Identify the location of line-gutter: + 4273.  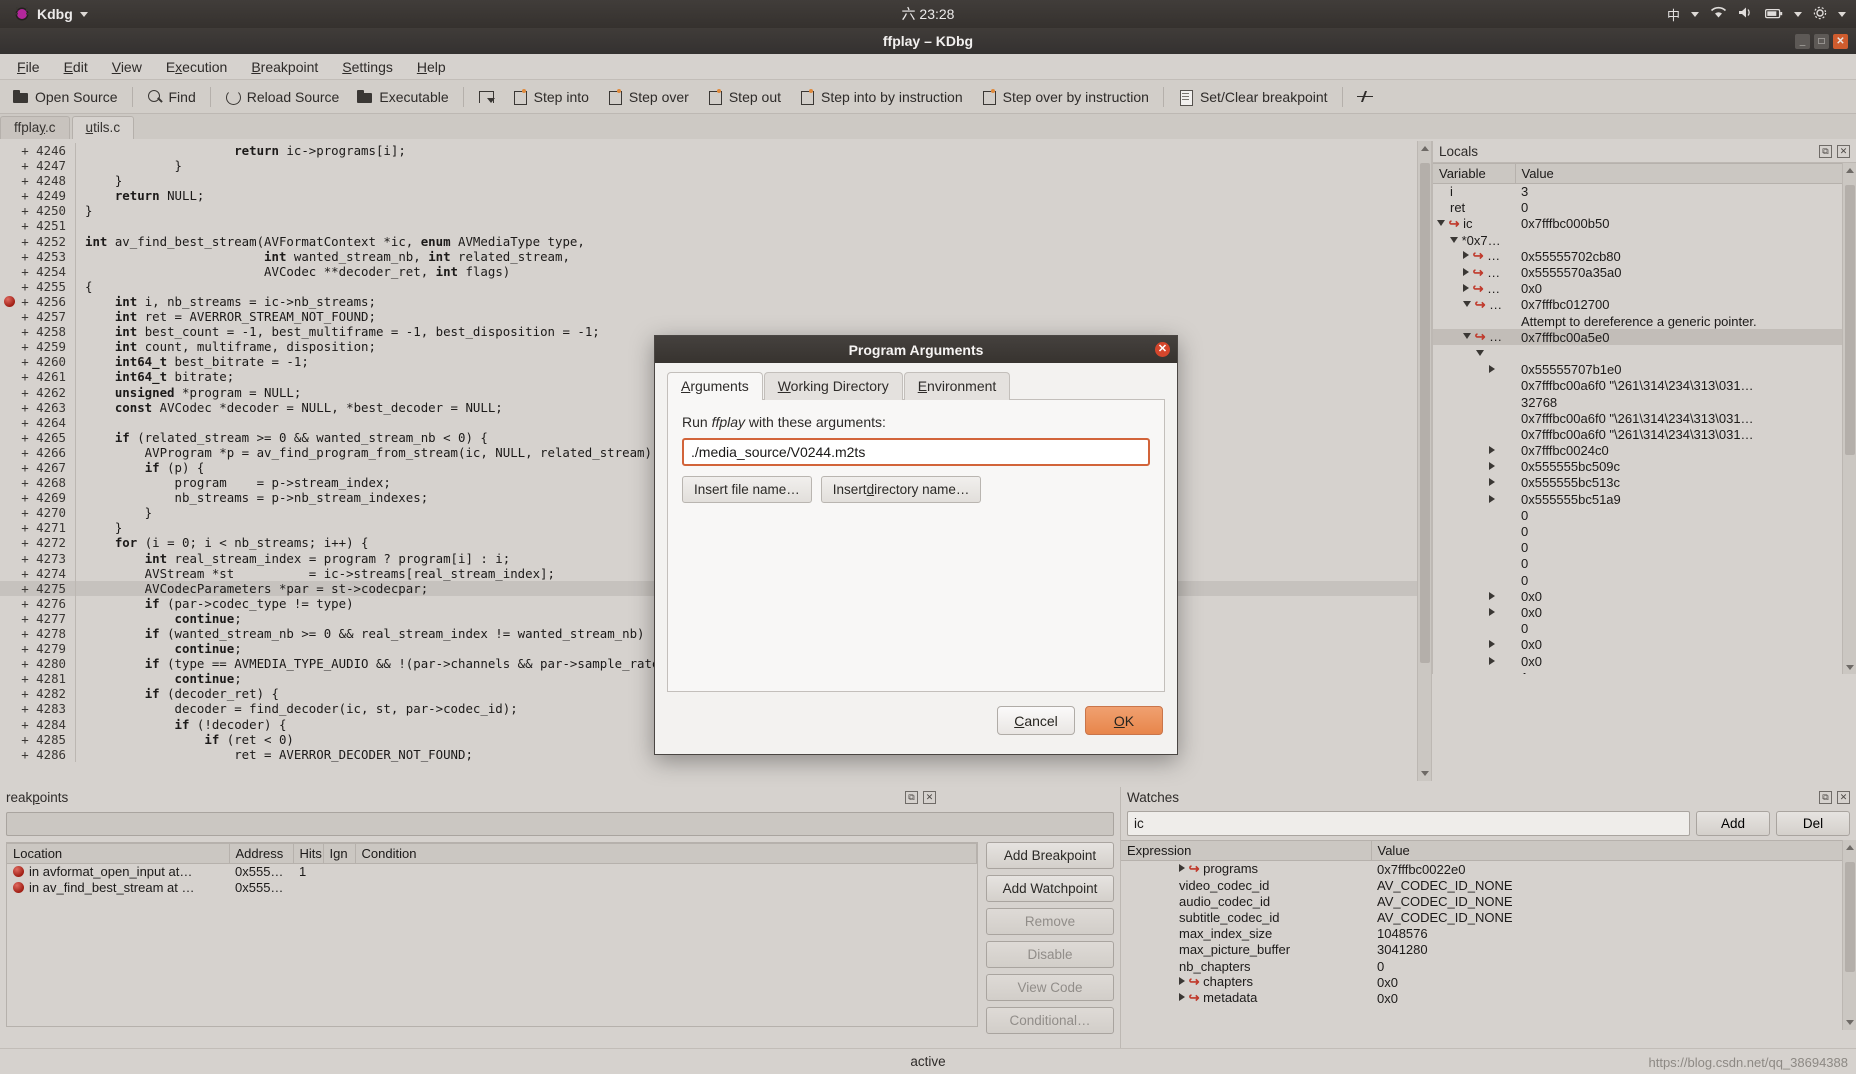
(38, 558).